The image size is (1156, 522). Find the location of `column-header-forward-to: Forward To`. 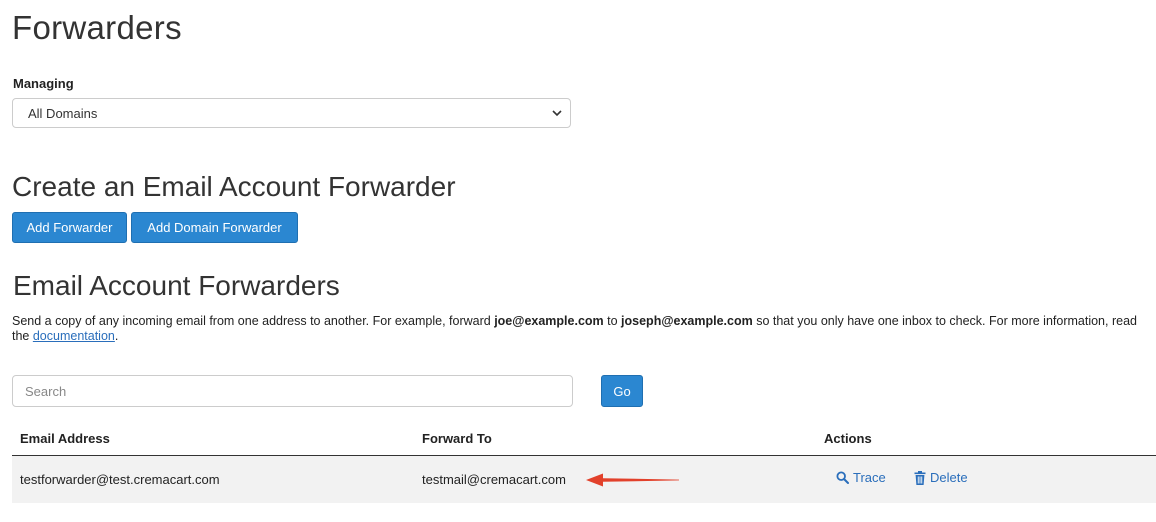

column-header-forward-to: Forward To is located at coordinates (457, 438).